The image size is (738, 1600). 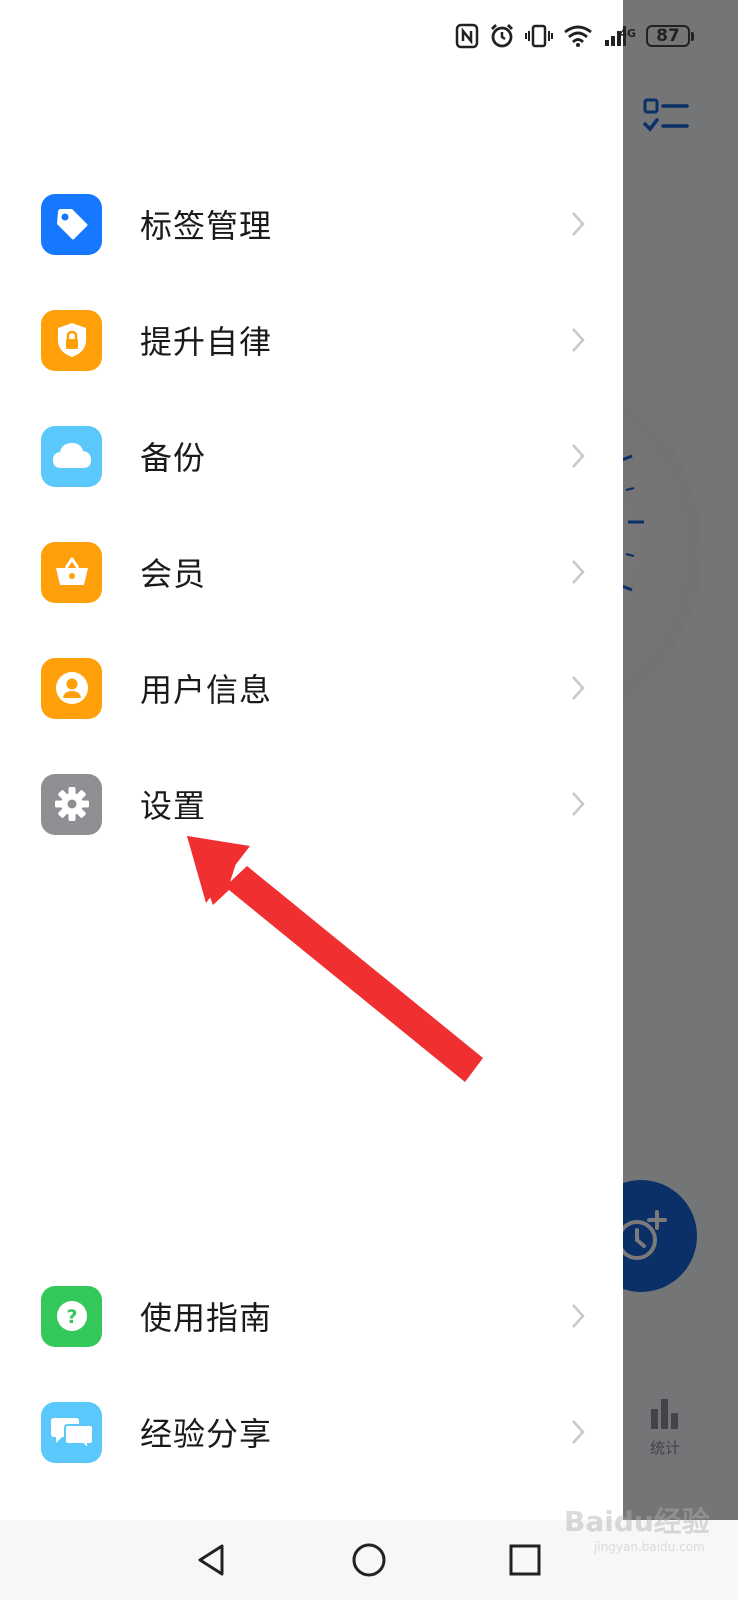 What do you see at coordinates (311, 688) in the screenshot?
I see `menu-item-user-info: 用户信息` at bounding box center [311, 688].